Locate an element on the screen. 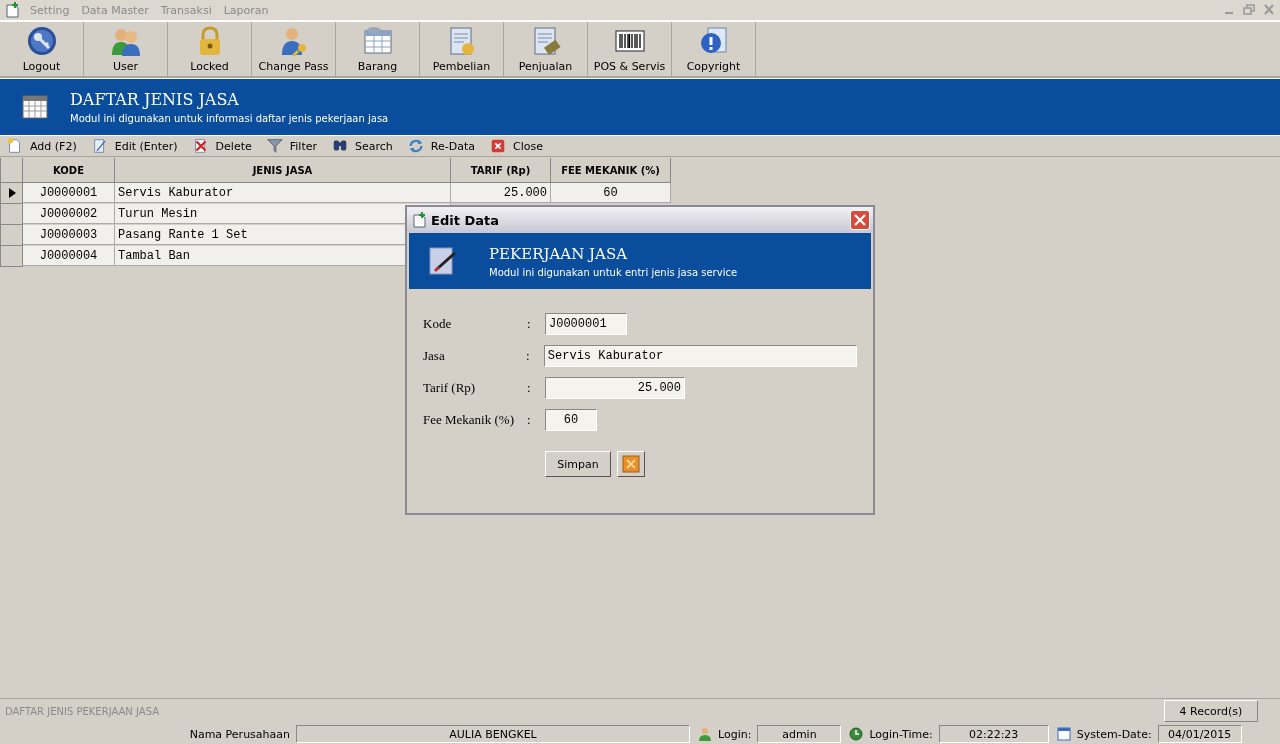 This screenshot has height=744, width=1280. module-title: DAFTAR JENIS JASA is located at coordinates (155, 99).